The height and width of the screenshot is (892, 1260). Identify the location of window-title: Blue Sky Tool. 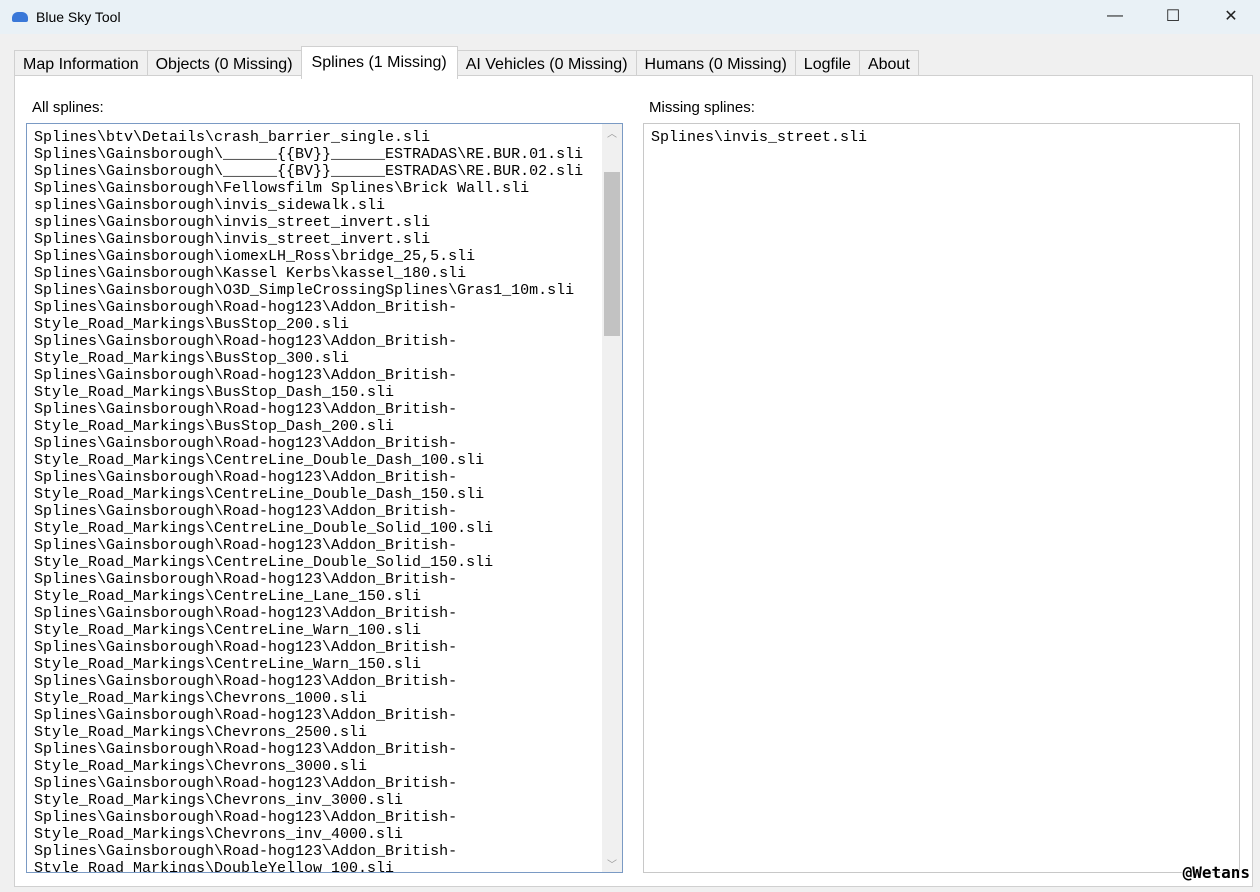
(78, 17).